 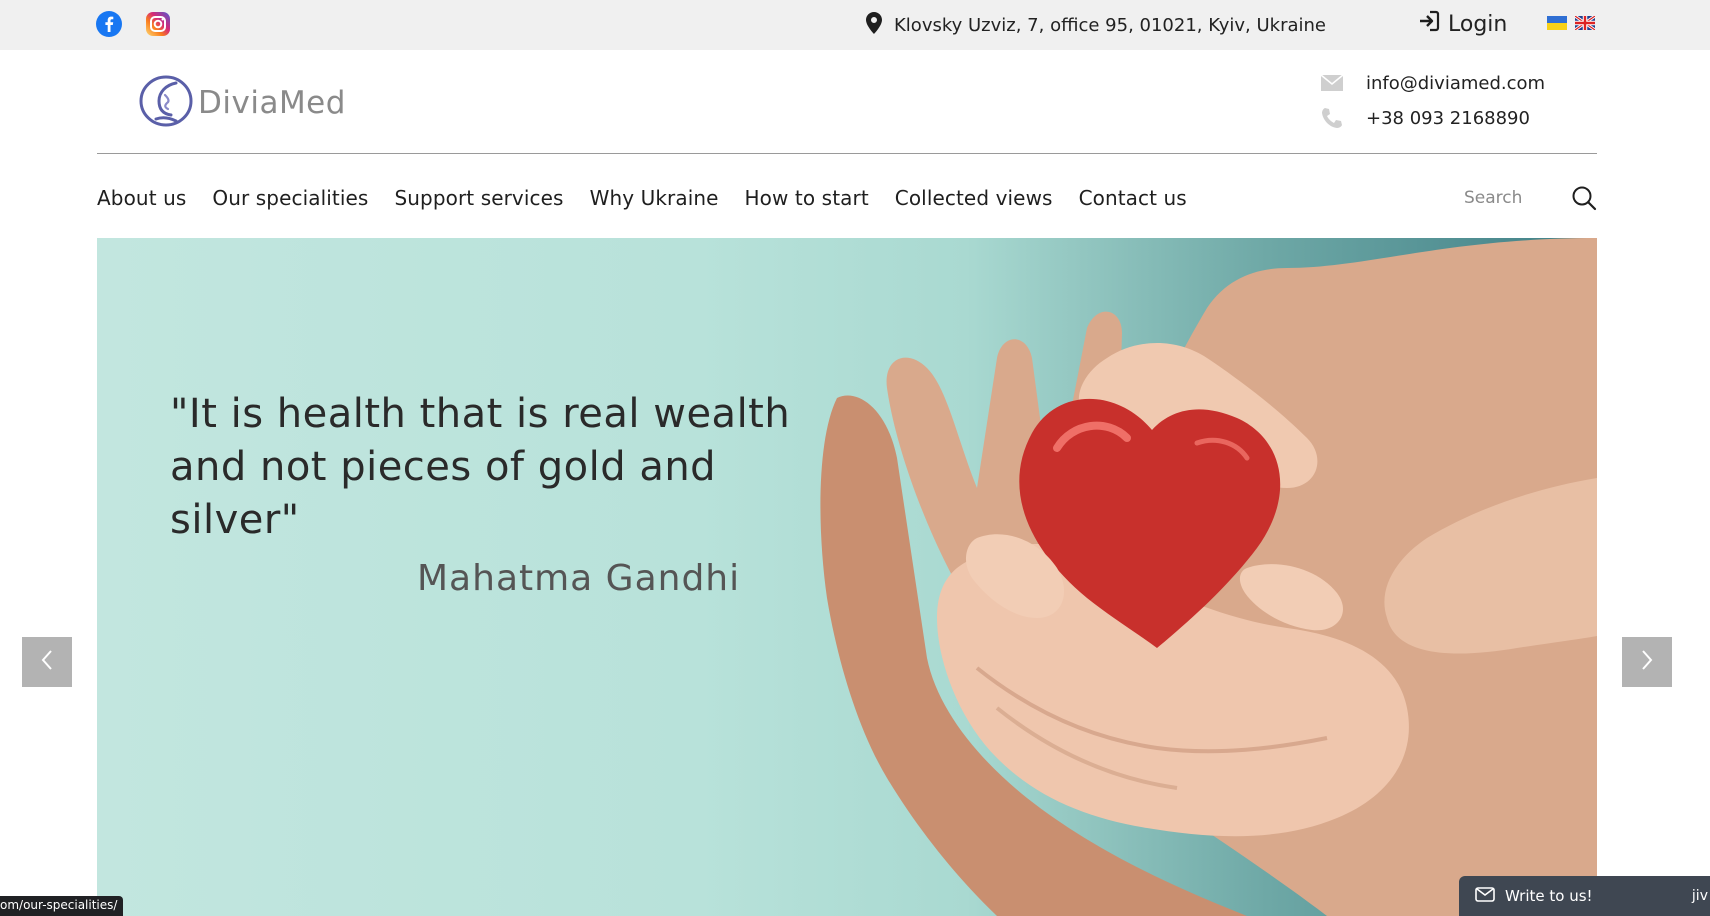 I want to click on nav-item-our-specialities: Our specialities, so click(x=290, y=198).